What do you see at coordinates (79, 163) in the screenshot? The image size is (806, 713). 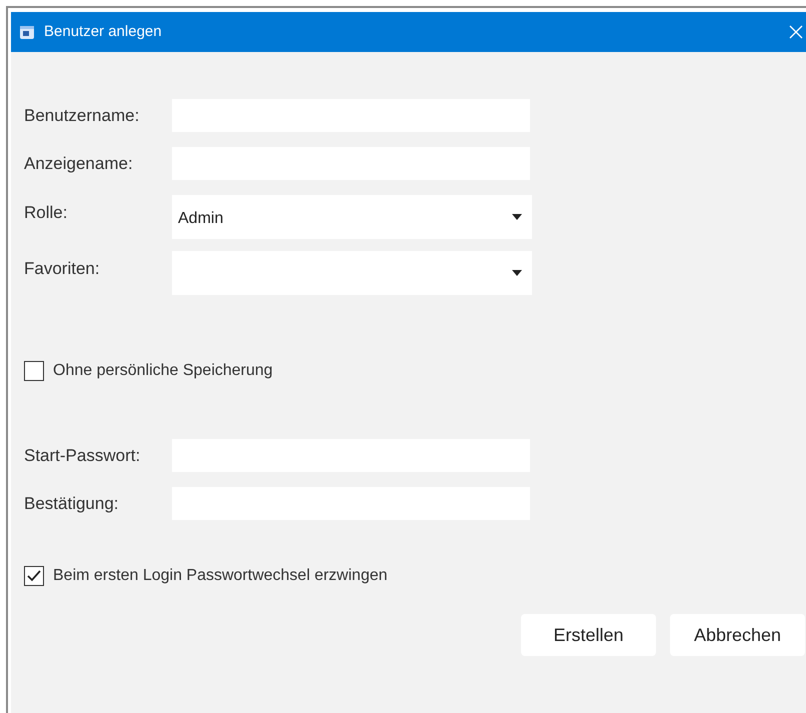 I see `field-label: Anzeigename:` at bounding box center [79, 163].